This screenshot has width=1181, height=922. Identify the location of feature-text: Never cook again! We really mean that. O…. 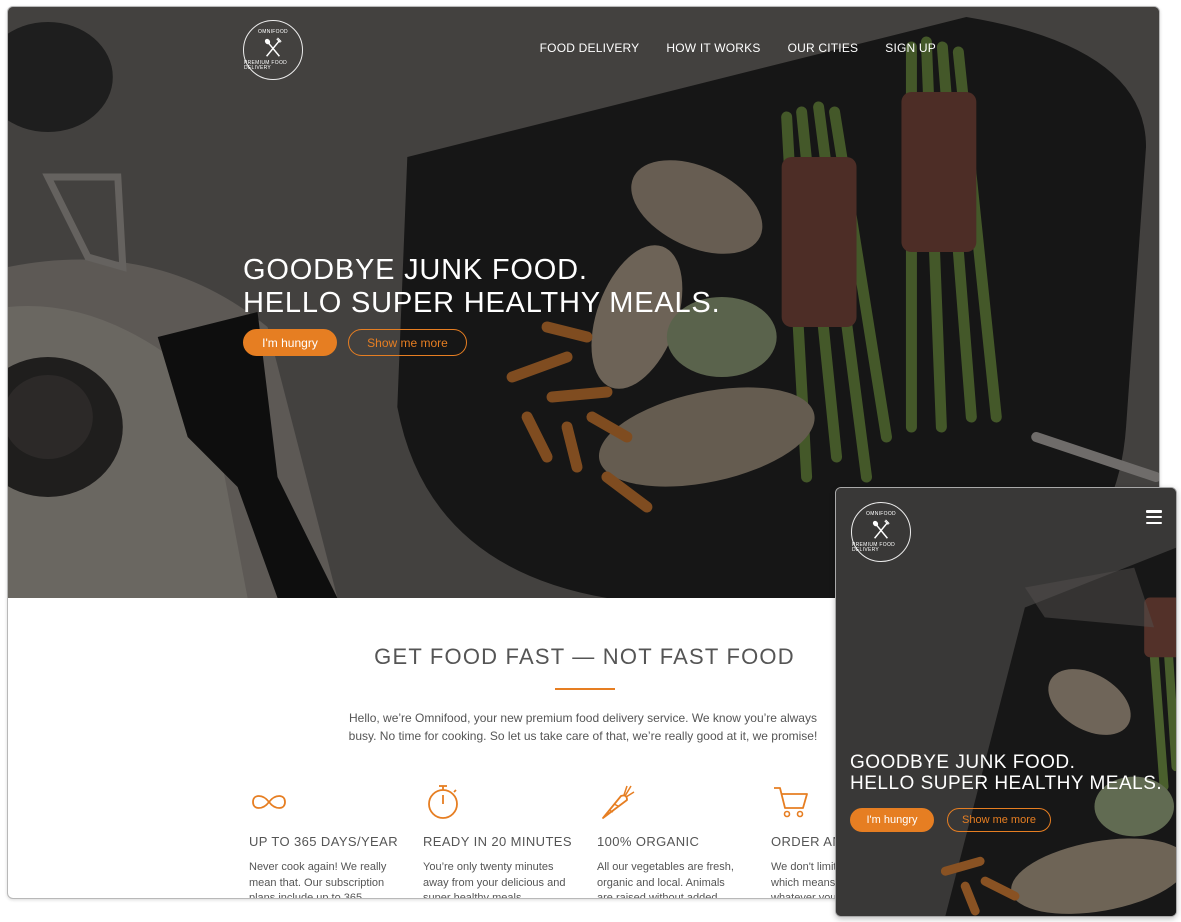
(318, 880).